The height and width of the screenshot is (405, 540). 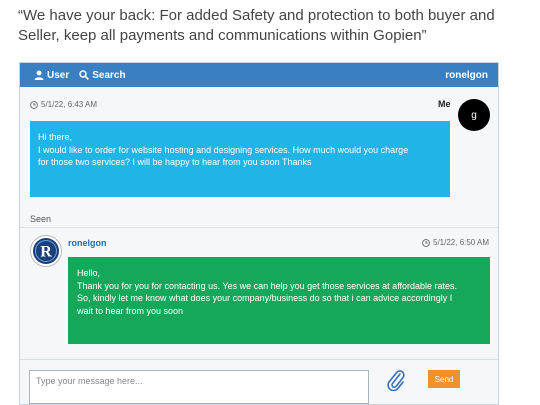 I want to click on message-line: Hello,, so click(x=89, y=273).